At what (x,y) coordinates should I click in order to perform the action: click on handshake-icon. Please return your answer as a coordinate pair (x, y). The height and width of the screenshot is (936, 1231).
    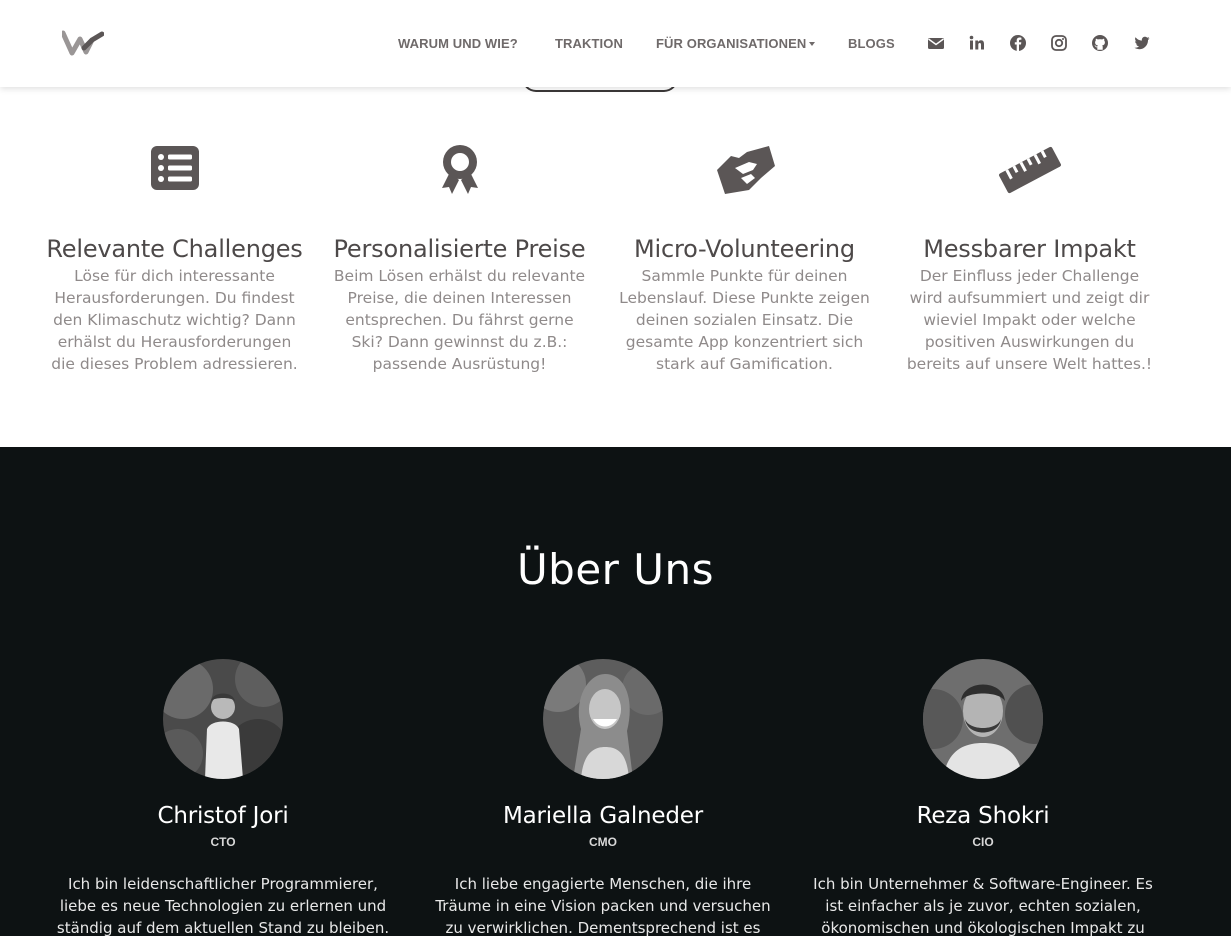
    Looking at the image, I should click on (745, 170).